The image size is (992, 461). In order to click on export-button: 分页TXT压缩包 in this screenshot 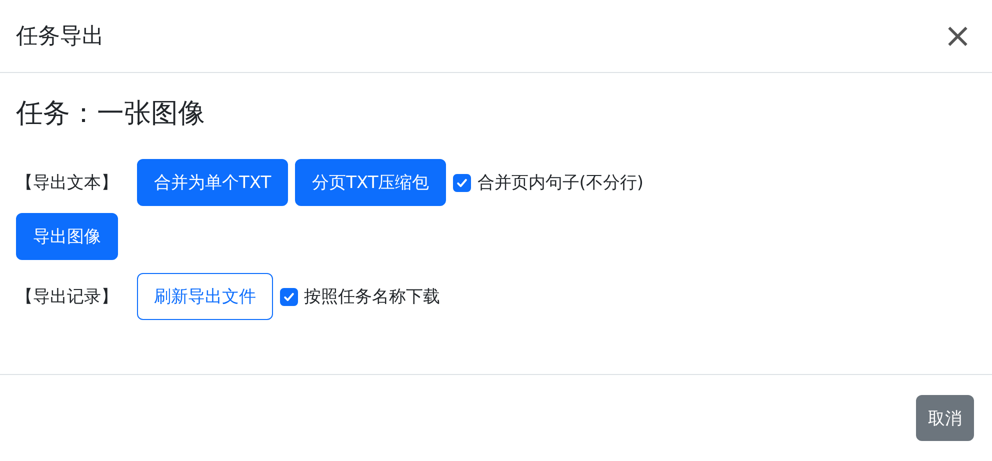, I will do `click(370, 182)`.